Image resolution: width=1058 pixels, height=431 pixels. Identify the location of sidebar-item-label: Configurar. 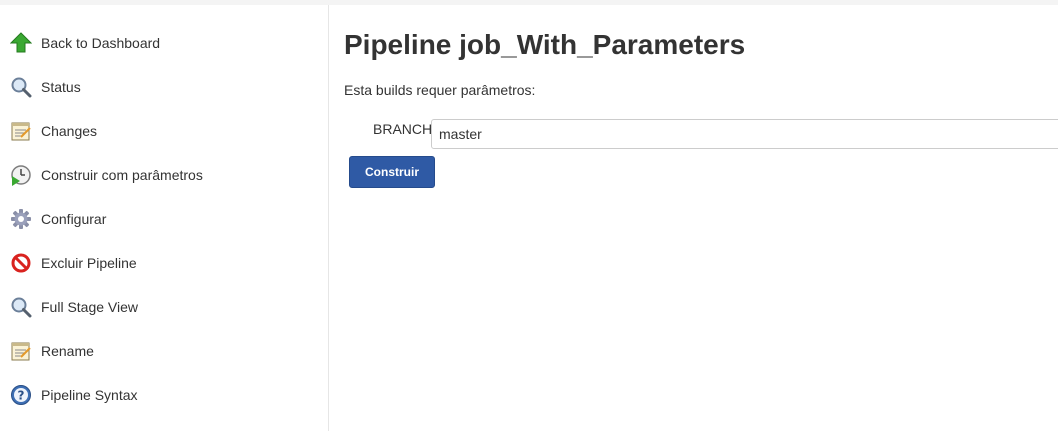
(74, 219).